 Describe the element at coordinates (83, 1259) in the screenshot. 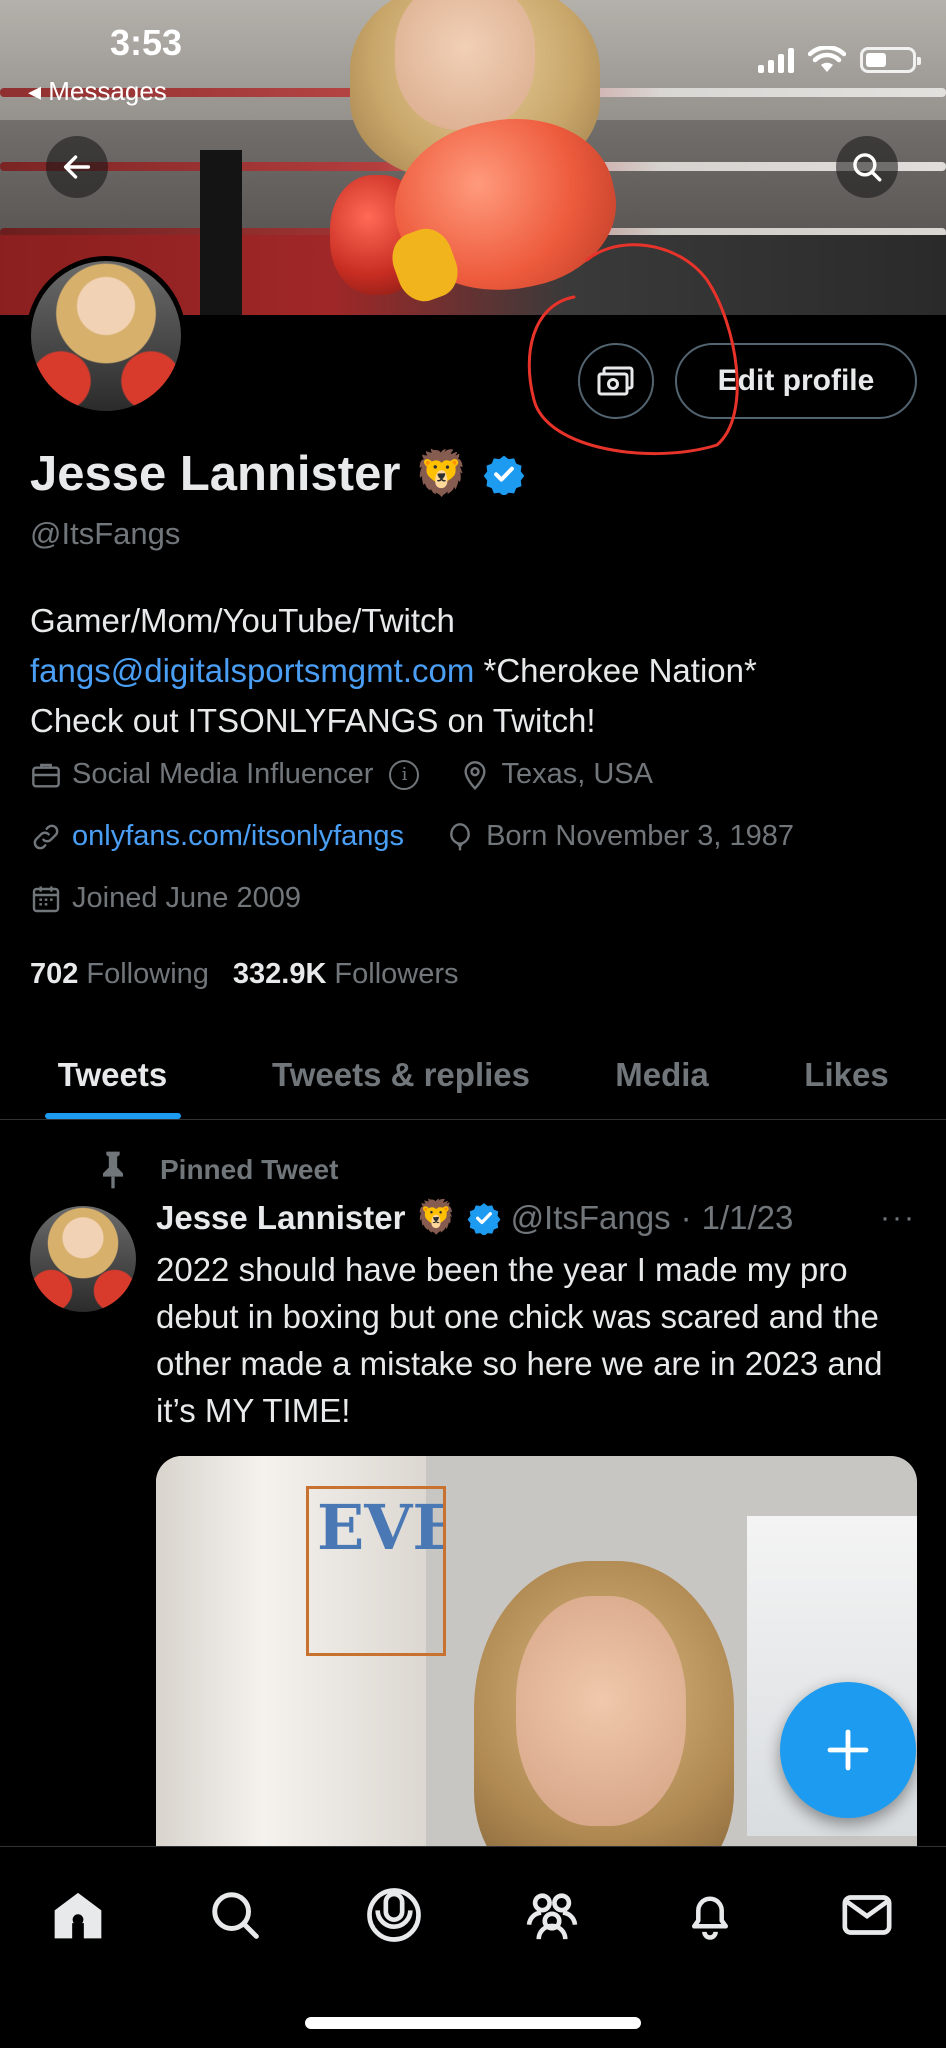

I see `tweet-author-avatar` at that location.